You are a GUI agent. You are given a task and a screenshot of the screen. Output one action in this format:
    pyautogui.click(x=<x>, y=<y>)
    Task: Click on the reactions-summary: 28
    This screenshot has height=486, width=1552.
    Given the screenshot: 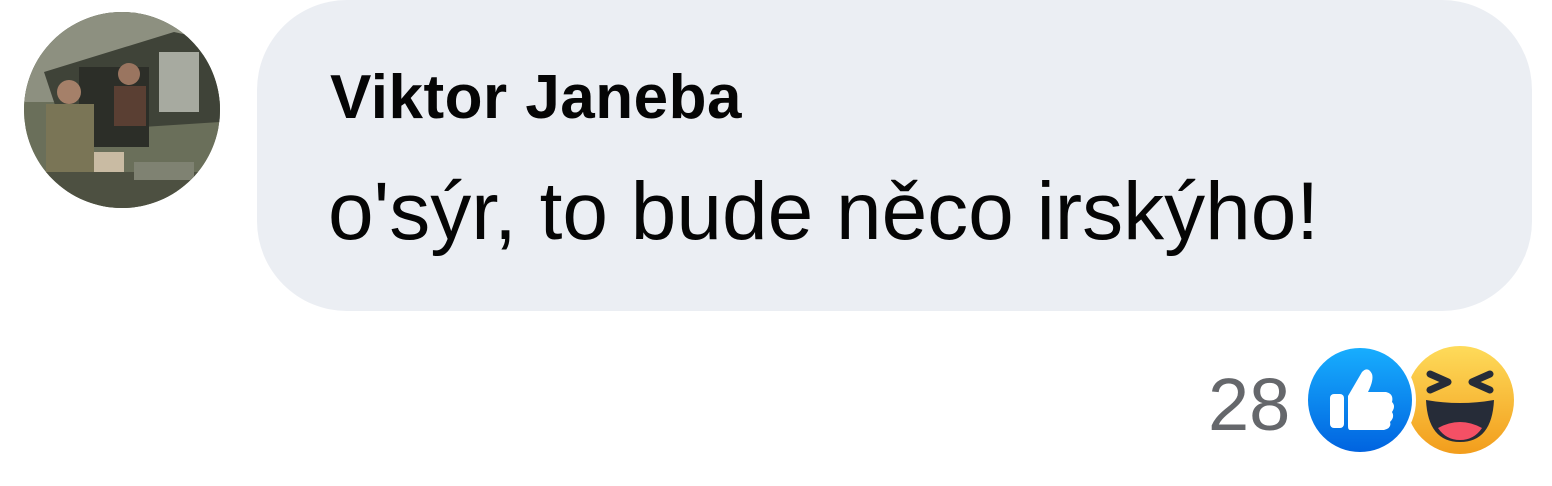 What is the action you would take?
    pyautogui.click(x=1363, y=400)
    